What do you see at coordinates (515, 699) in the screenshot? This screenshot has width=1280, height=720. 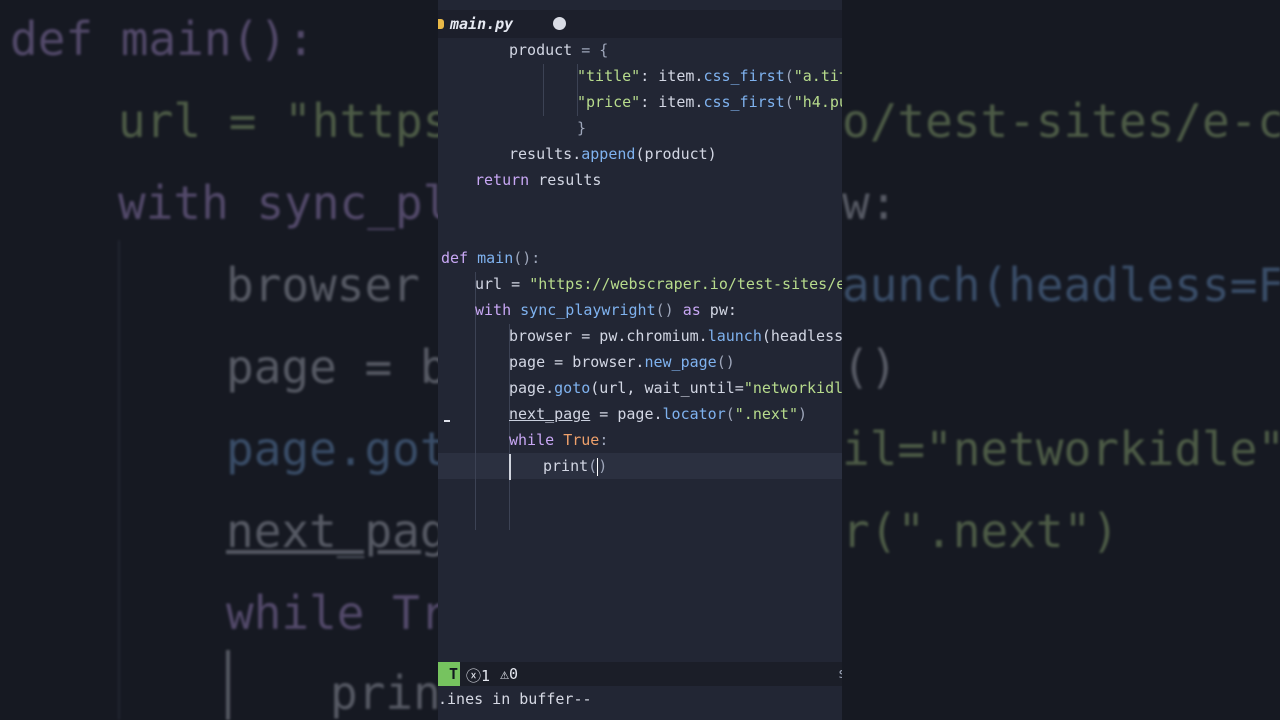 I see `message-line: .ines in buffer--` at bounding box center [515, 699].